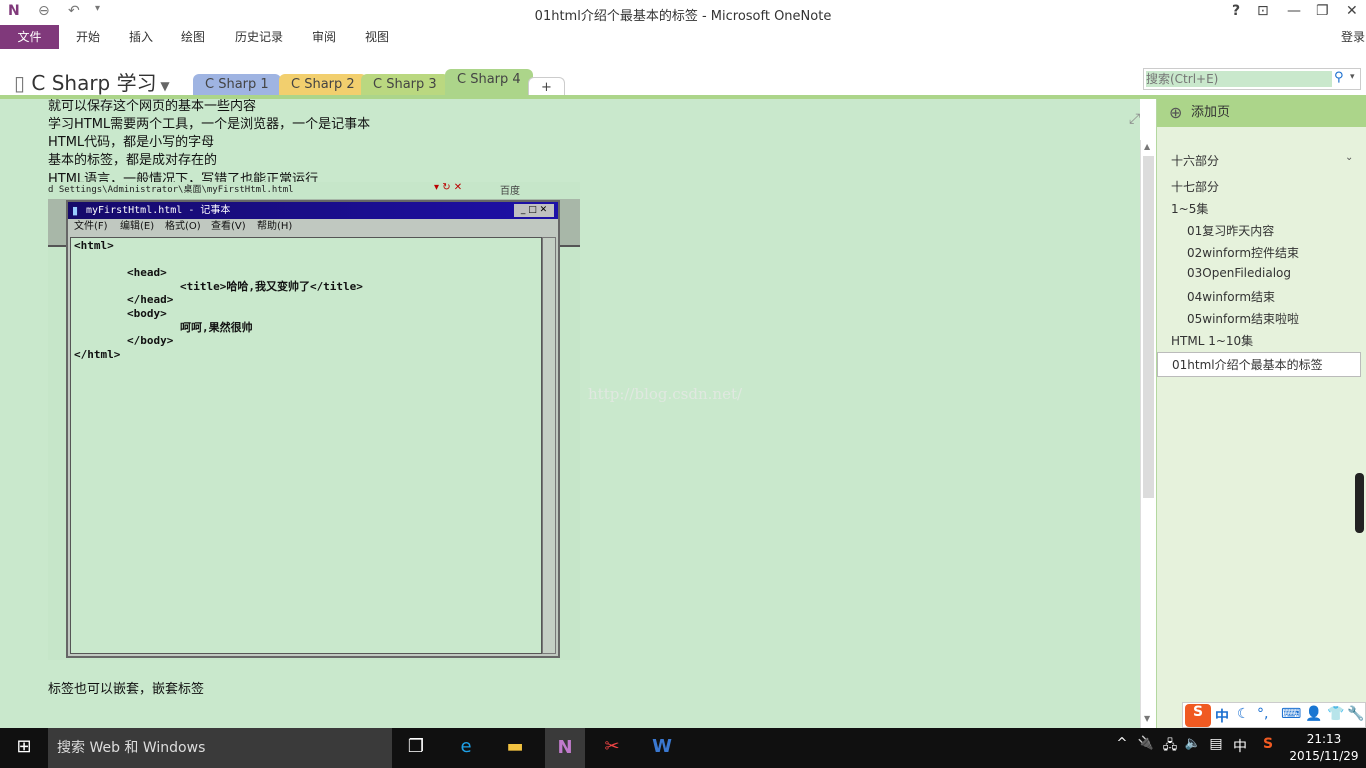  What do you see at coordinates (1263, 11) in the screenshot?
I see `fullscreen-icon: ⊡` at bounding box center [1263, 11].